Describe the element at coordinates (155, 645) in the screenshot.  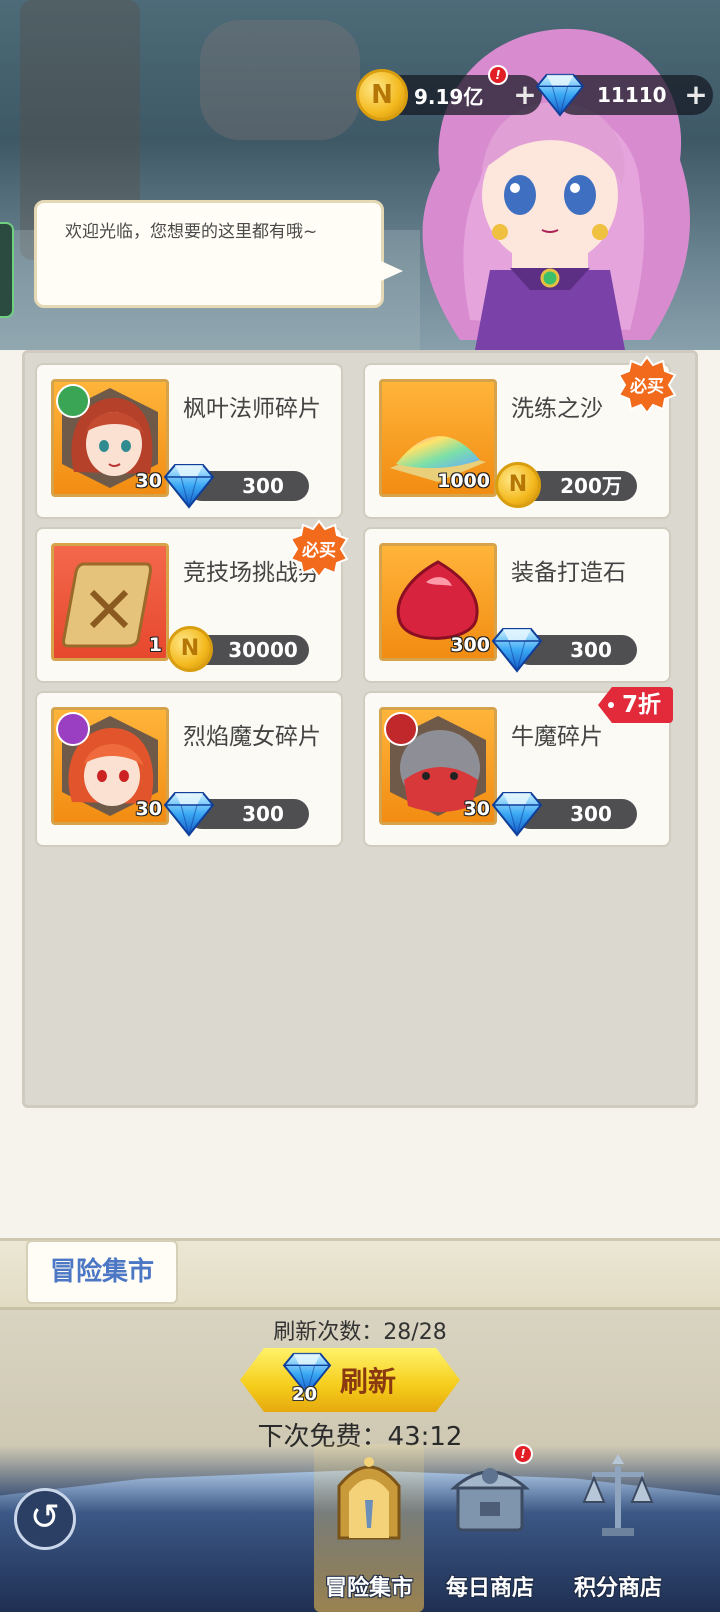
I see `item-quantity: 1` at that location.